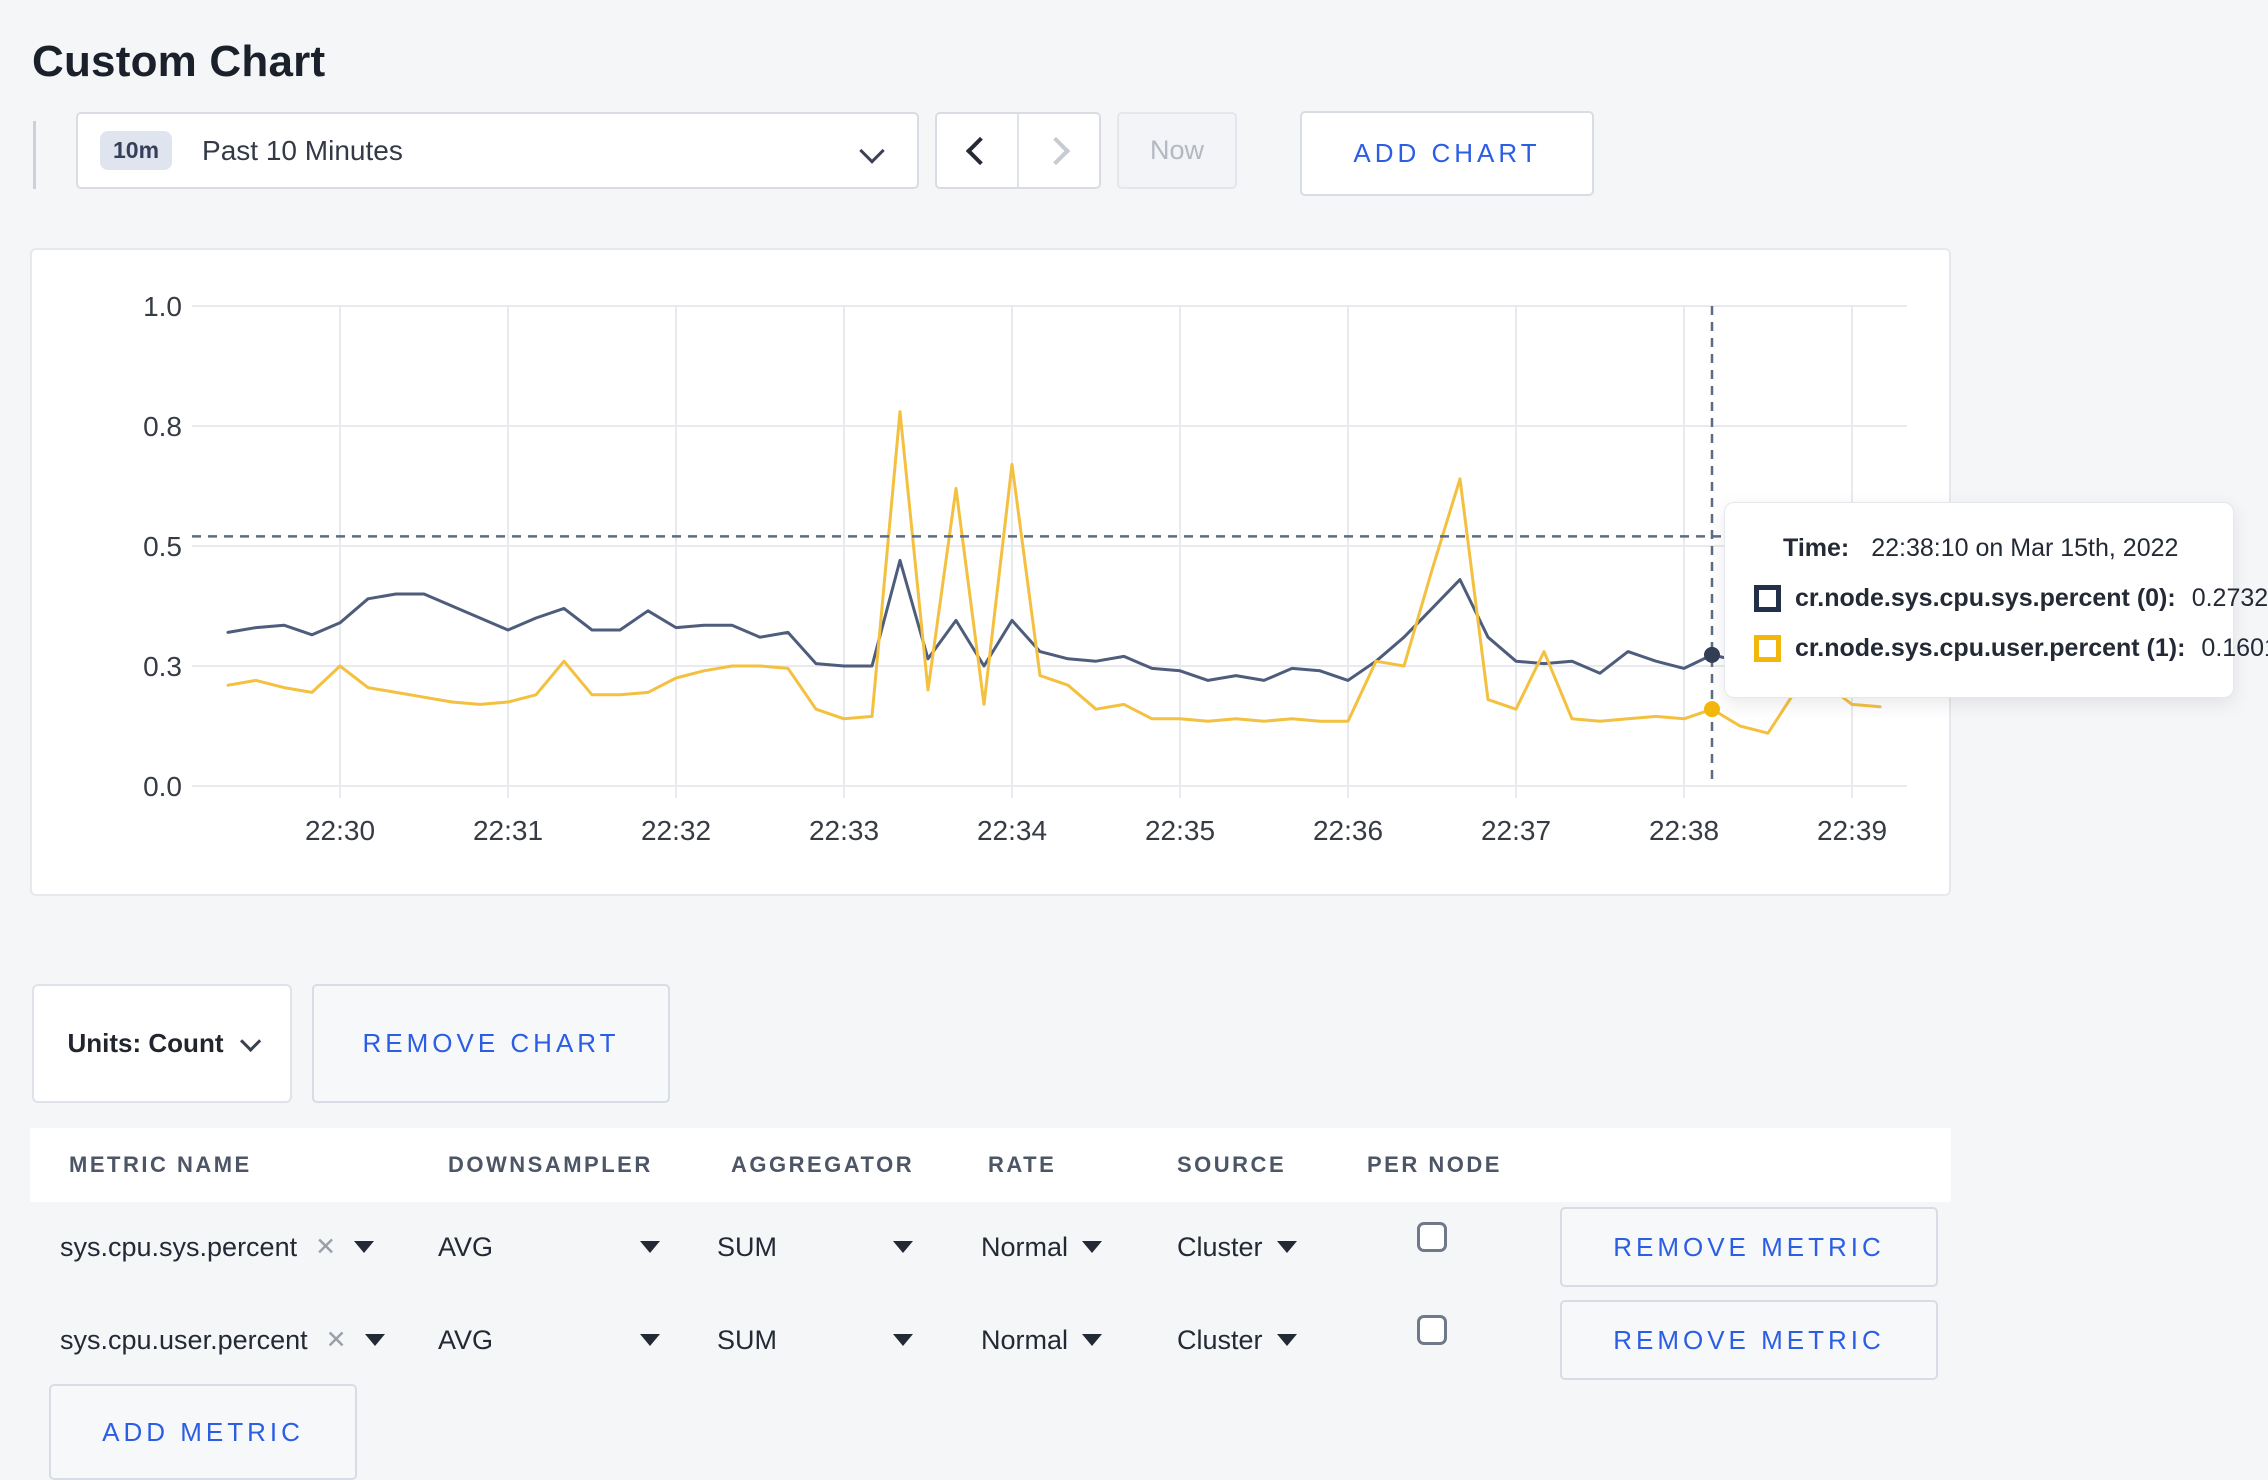 The width and height of the screenshot is (2268, 1480). I want to click on tooltip-series-row: cr.node.sys.cpu.user.percent (1): 0.1601, so click(2011, 648).